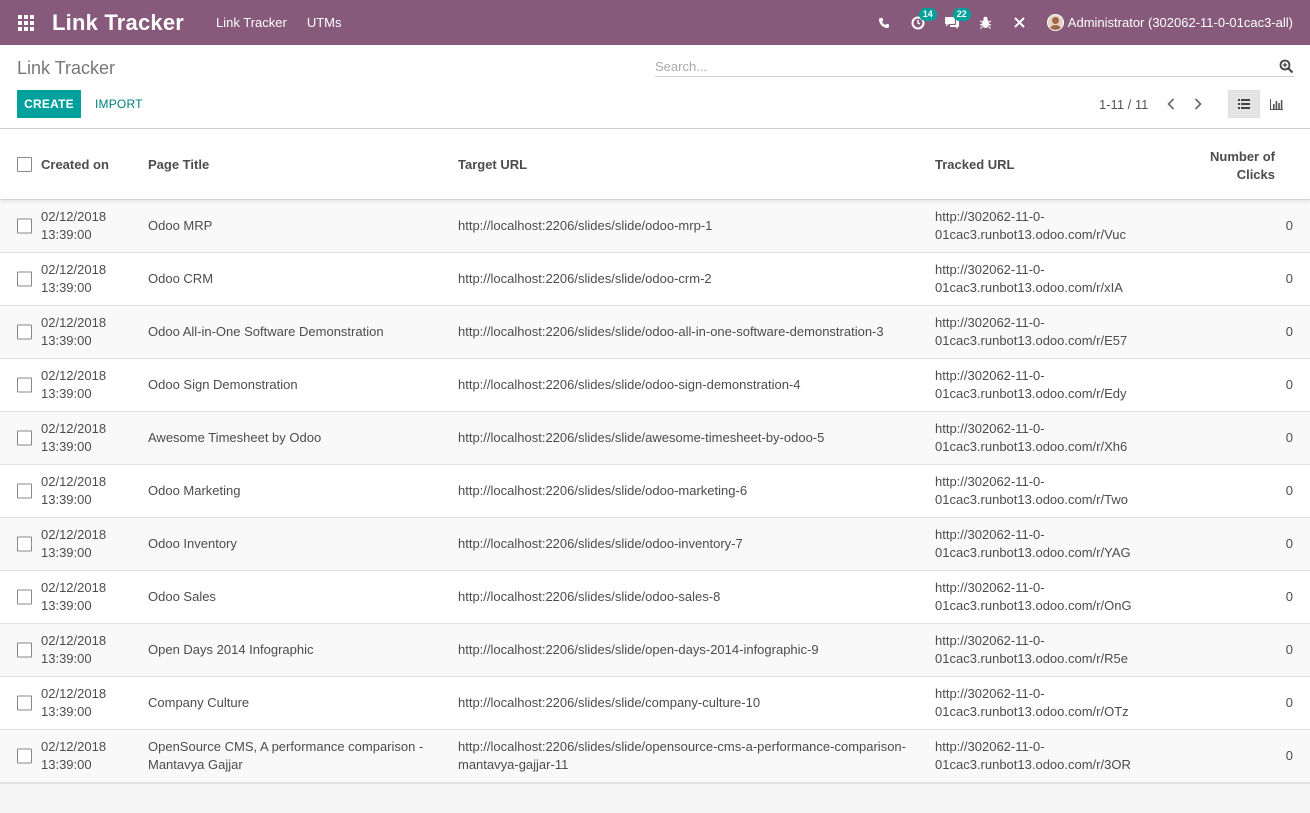  I want to click on phone-icon, so click(884, 22).